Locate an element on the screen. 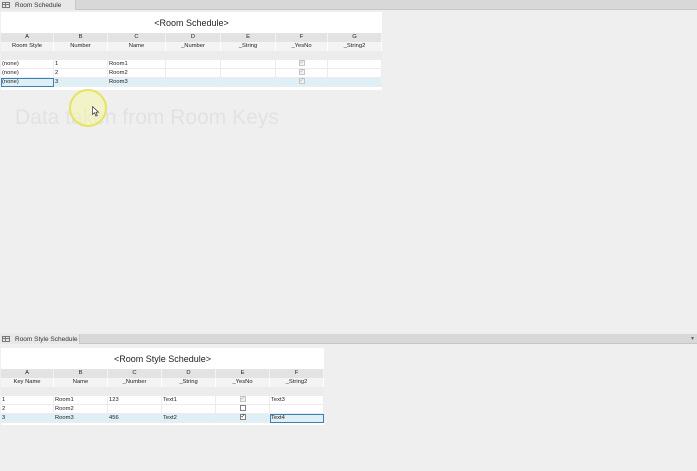 Image resolution: width=697 pixels, height=471 pixels. schedule-title: <Room Schedule> is located at coordinates (191, 22).